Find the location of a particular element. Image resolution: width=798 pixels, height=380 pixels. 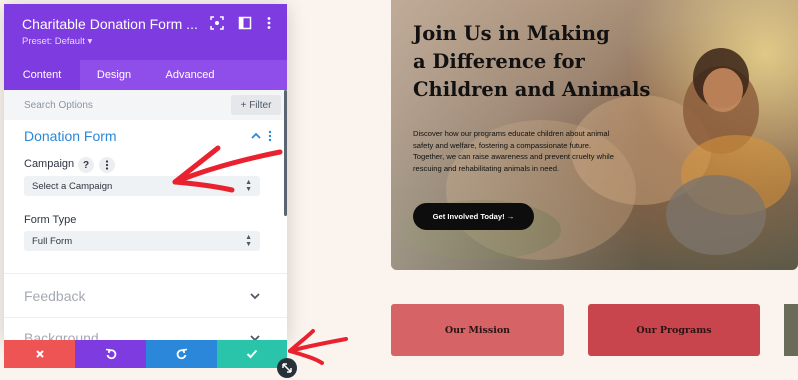

vertical-dots-icon is located at coordinates (107, 165).